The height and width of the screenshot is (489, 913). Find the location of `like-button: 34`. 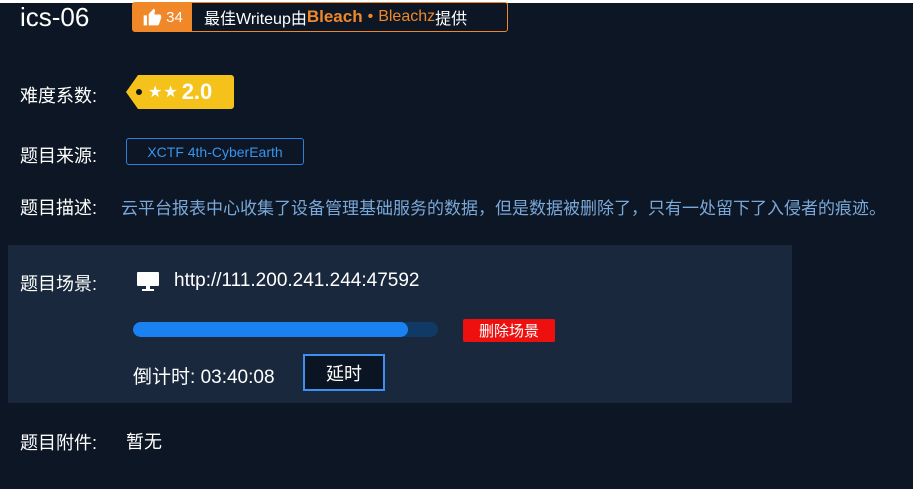

like-button: 34 is located at coordinates (162, 17).